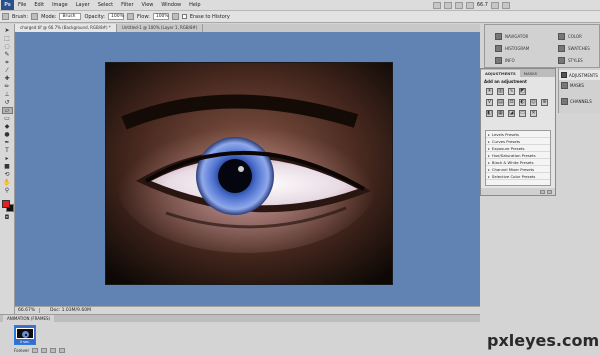 This screenshot has width=600, height=356. Describe the element at coordinates (511, 91) in the screenshot. I see `curves-icon: ∿` at that location.